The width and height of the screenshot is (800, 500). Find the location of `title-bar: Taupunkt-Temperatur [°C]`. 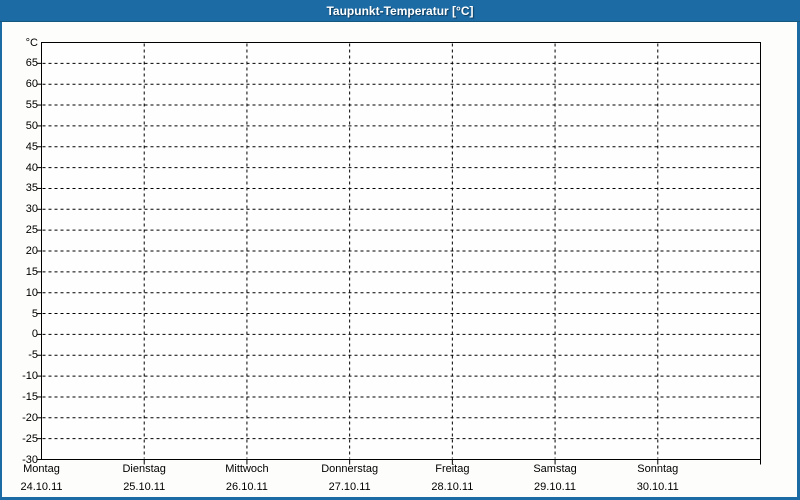

title-bar: Taupunkt-Temperatur [°C] is located at coordinates (400, 11).